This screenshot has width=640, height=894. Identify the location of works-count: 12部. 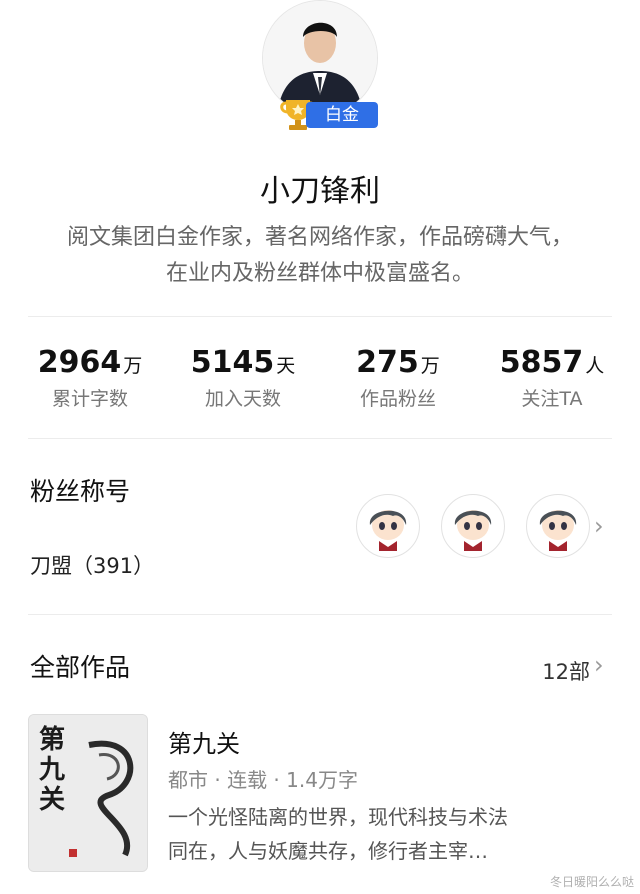
(566, 671).